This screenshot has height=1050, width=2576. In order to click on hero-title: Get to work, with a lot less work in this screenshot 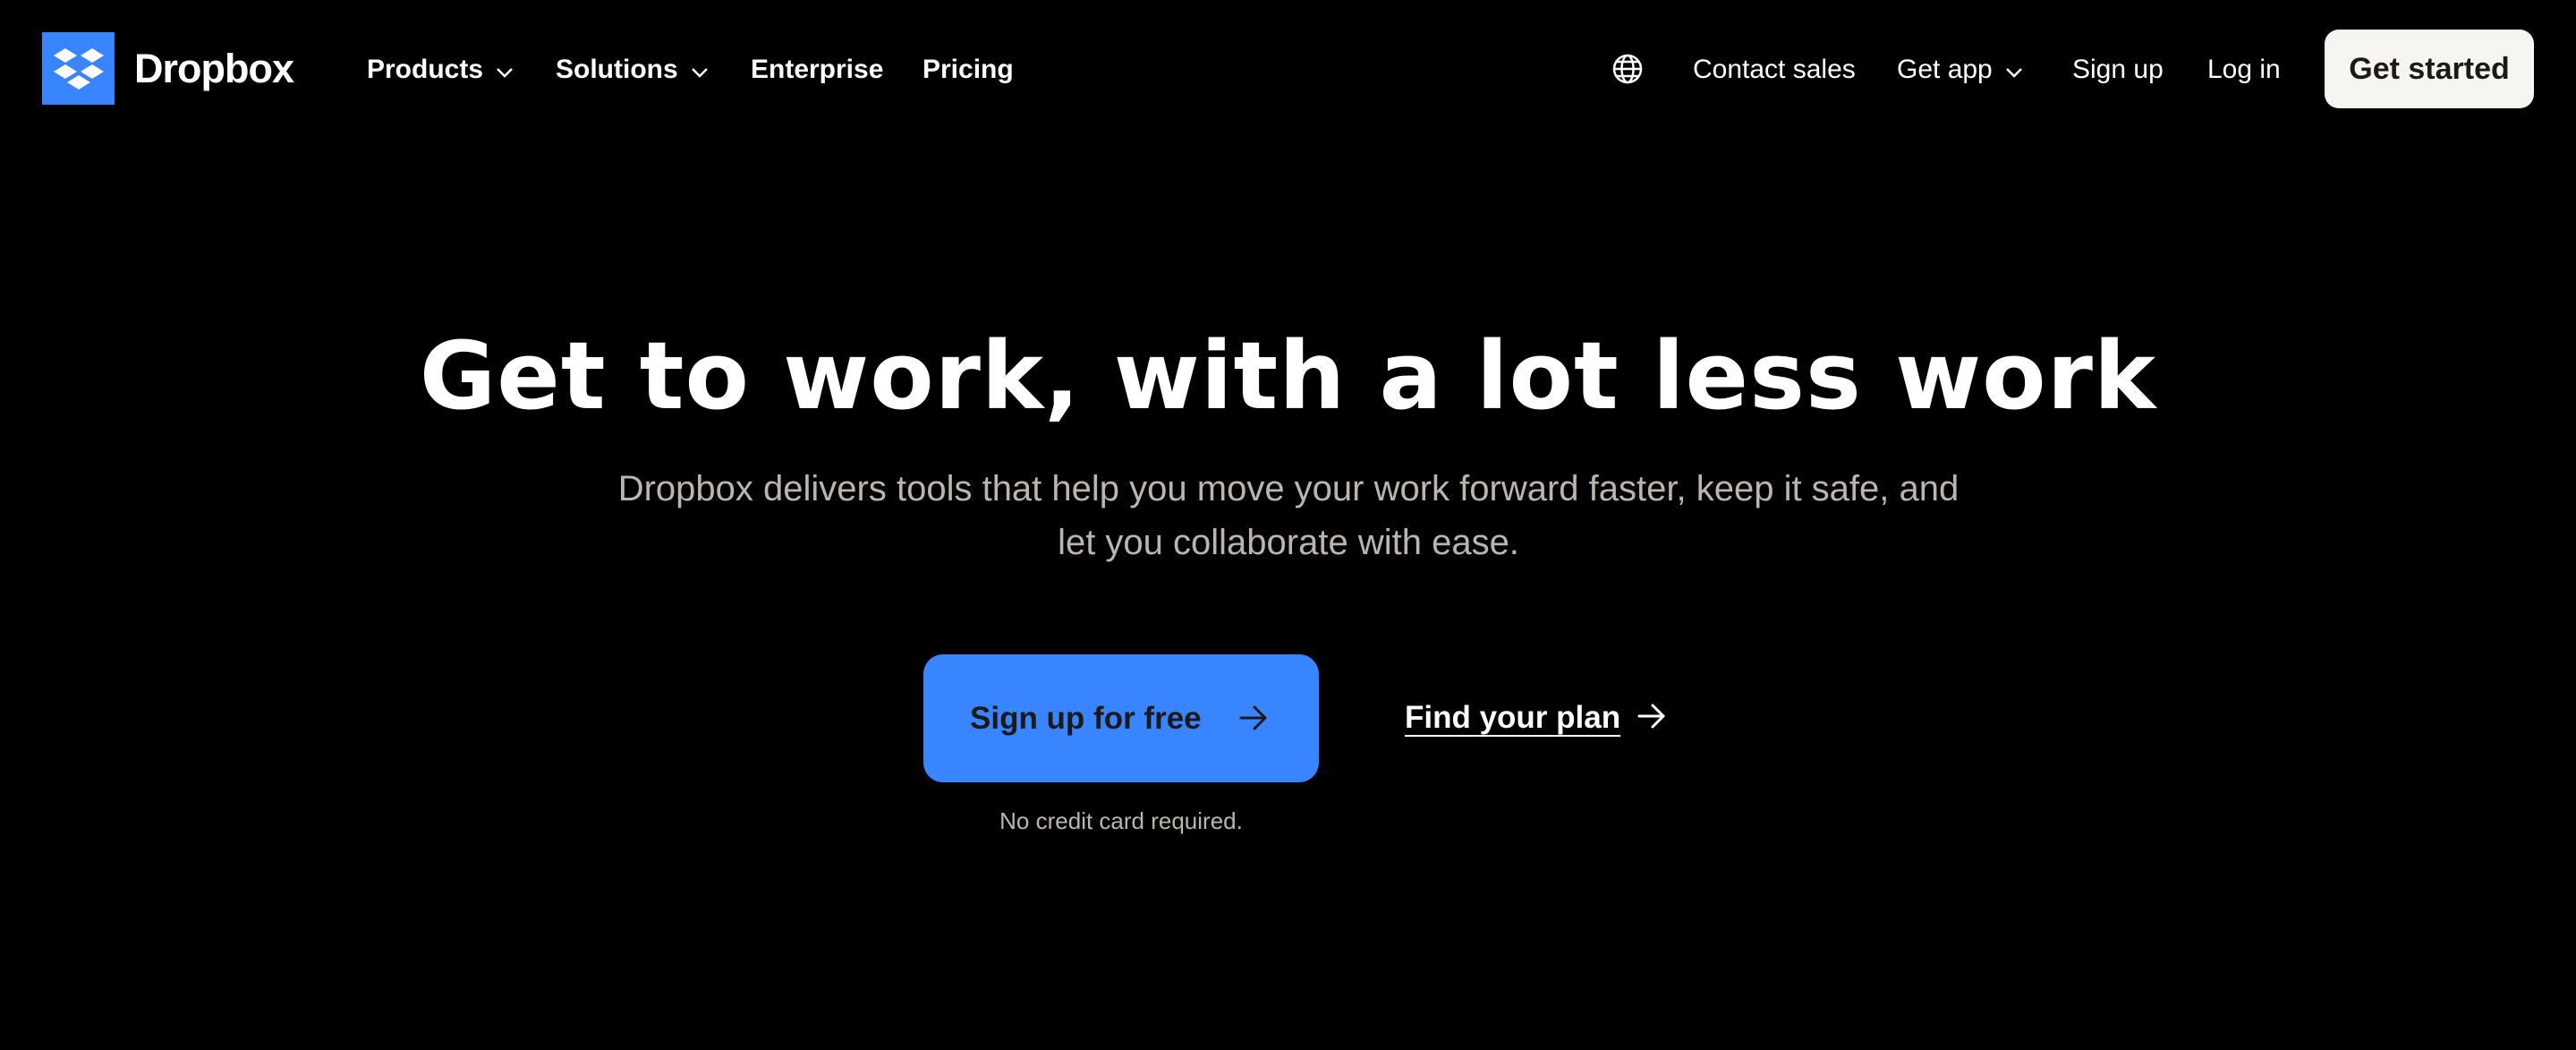, I will do `click(1288, 376)`.